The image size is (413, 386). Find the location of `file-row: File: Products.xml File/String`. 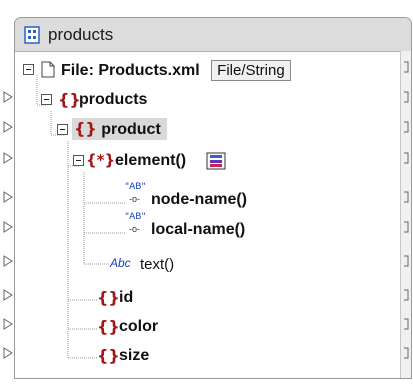

file-row: File: Products.xml File/String is located at coordinates (213, 70).